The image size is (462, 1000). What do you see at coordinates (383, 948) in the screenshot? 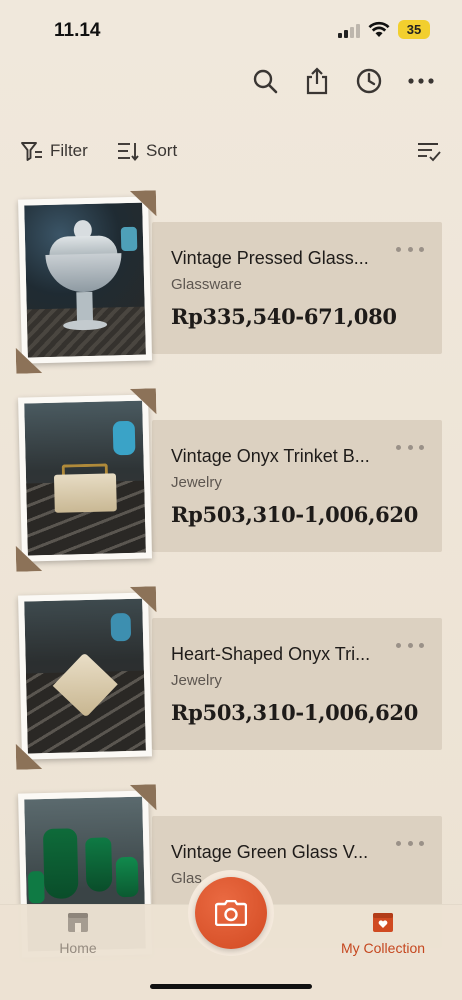
I see `tab-my-collection-label: My Collection` at bounding box center [383, 948].